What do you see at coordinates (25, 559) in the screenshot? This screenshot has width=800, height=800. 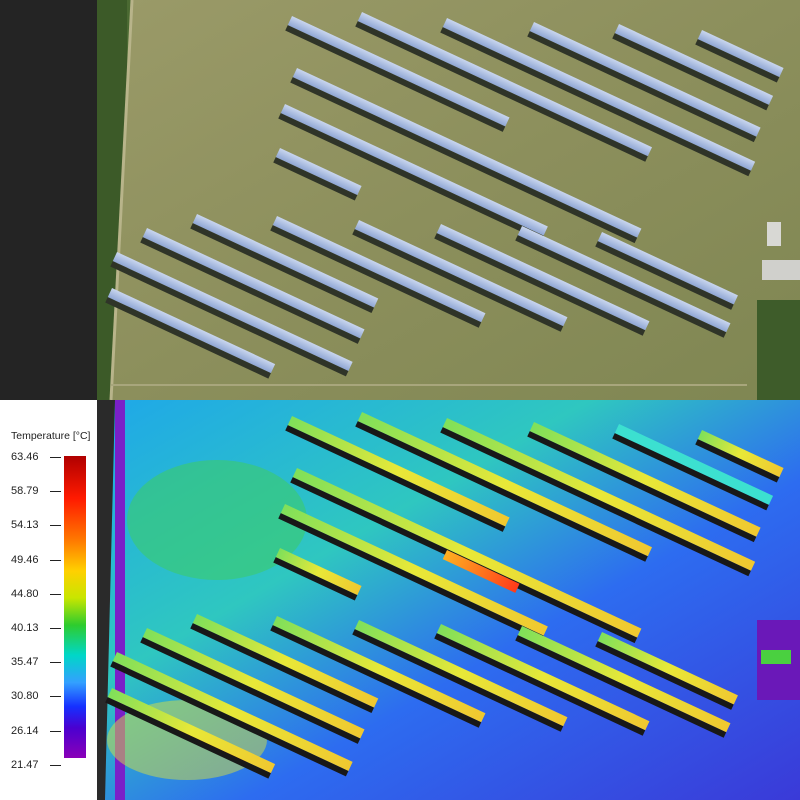 I see `colorbar-tick-label: 49.46` at bounding box center [25, 559].